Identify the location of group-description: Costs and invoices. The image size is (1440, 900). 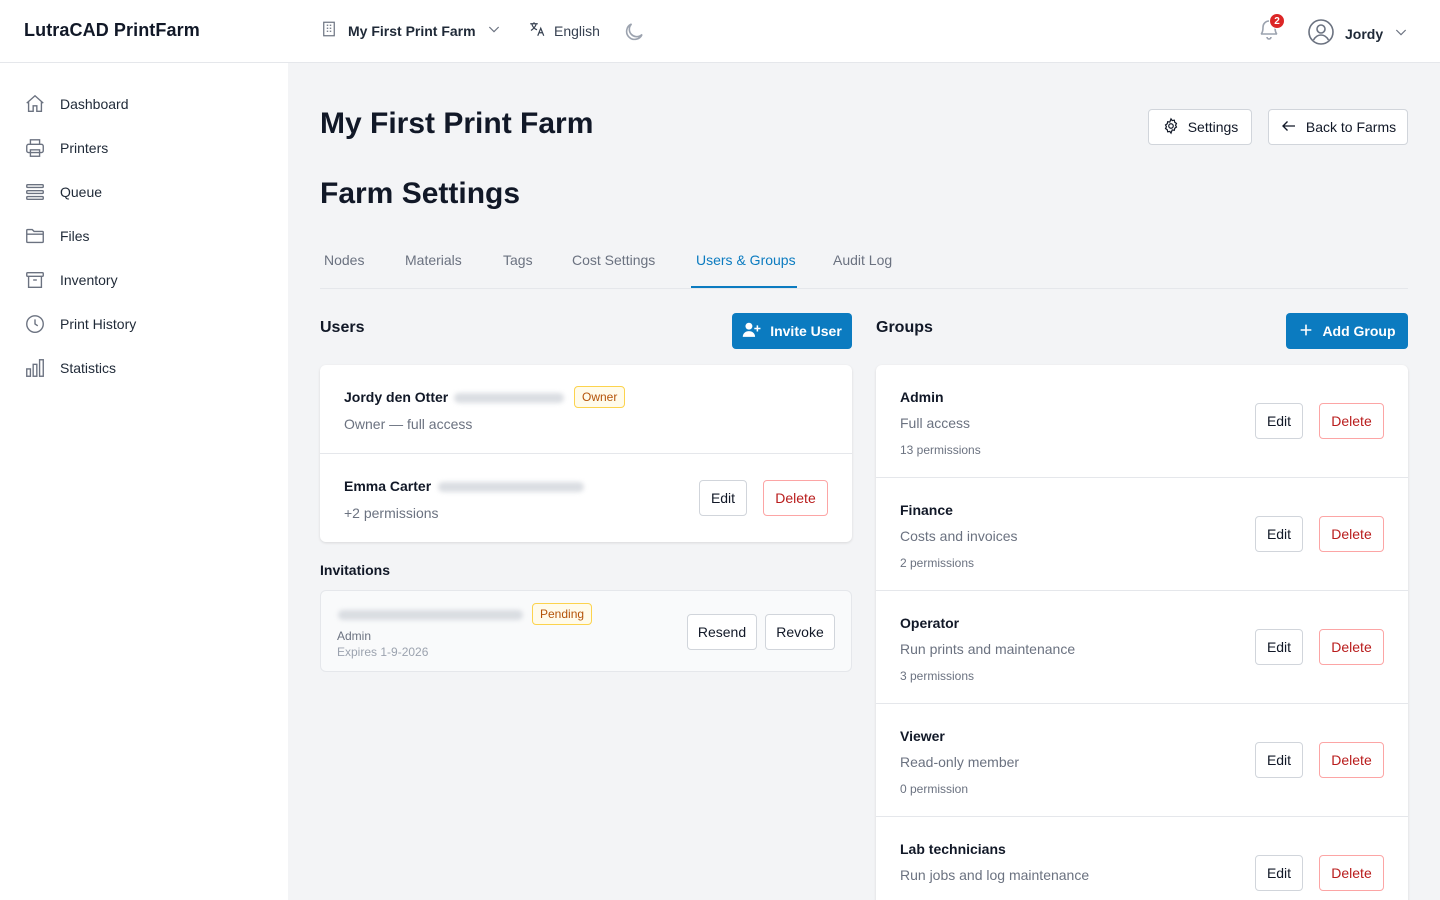
(959, 536).